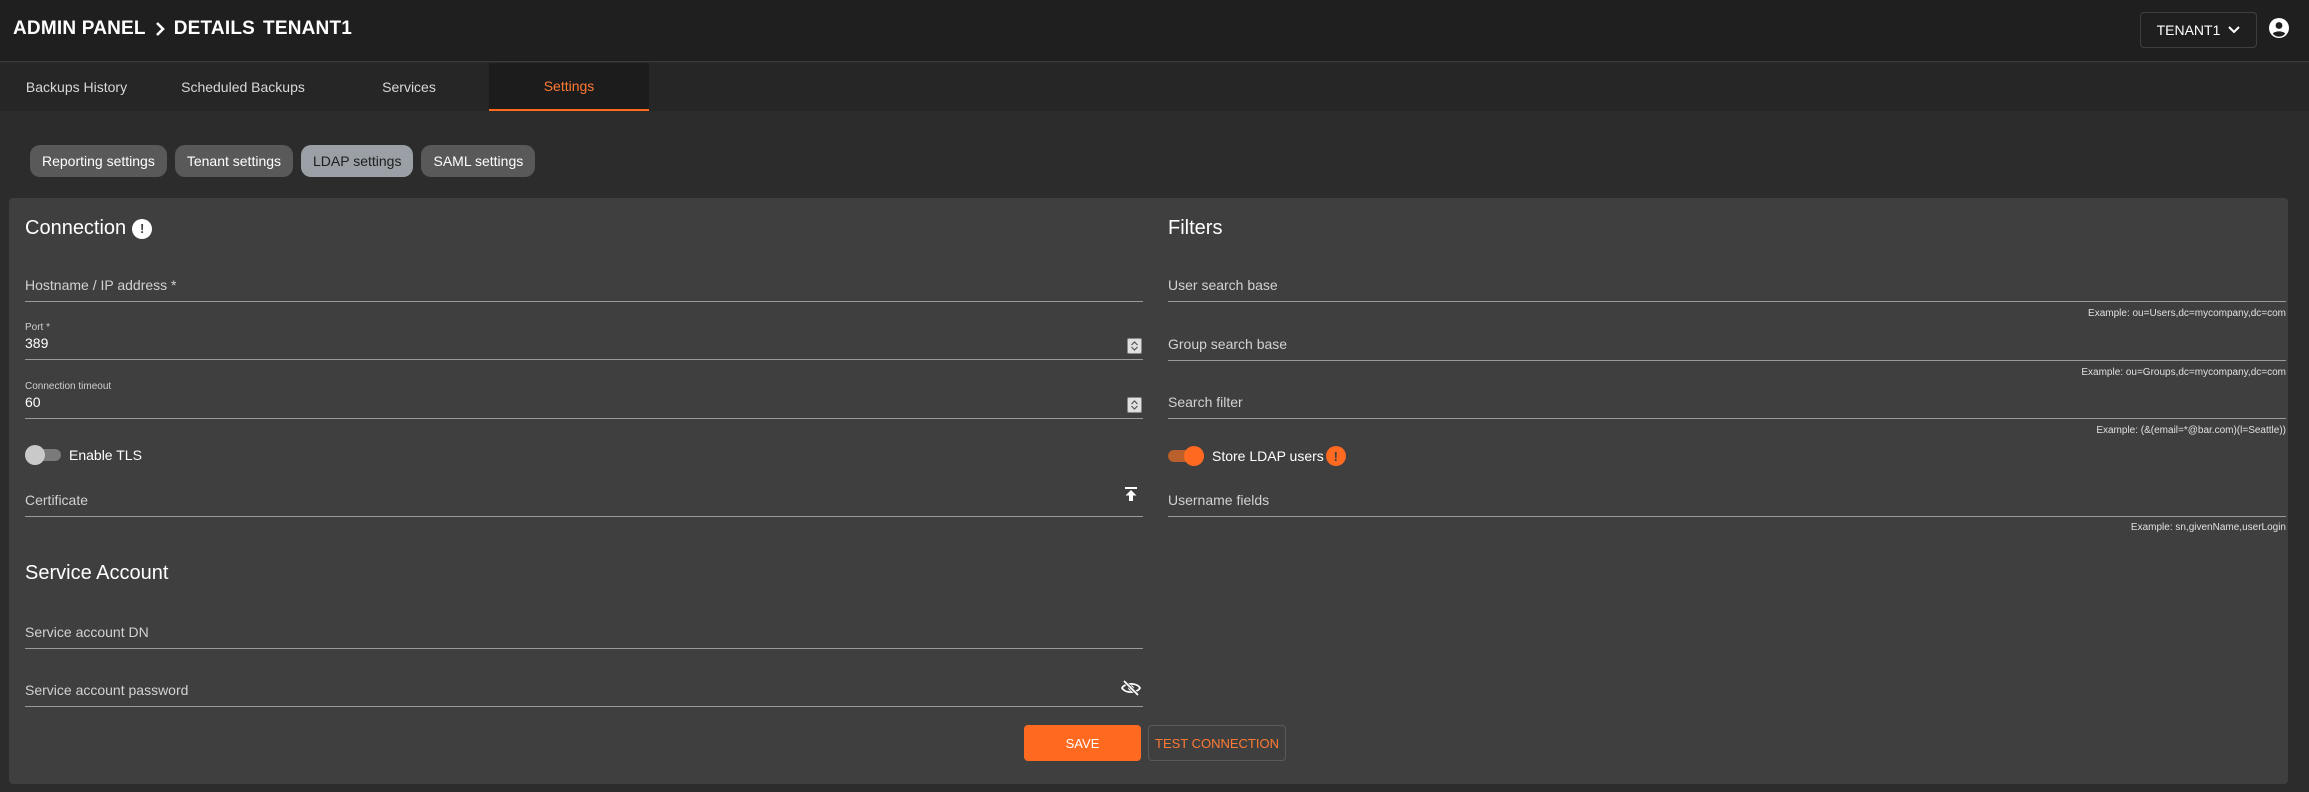  I want to click on connection-timeout-field: Connection timeout 60, so click(584, 399).